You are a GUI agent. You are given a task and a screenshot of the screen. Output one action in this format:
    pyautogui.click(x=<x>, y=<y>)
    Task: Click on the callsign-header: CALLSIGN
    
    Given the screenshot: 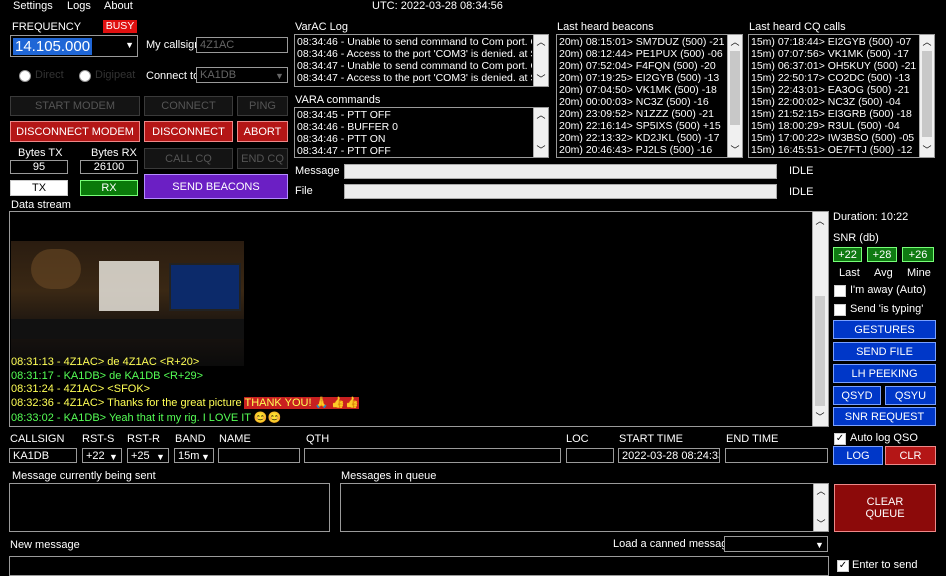 What is the action you would take?
    pyautogui.click(x=37, y=439)
    